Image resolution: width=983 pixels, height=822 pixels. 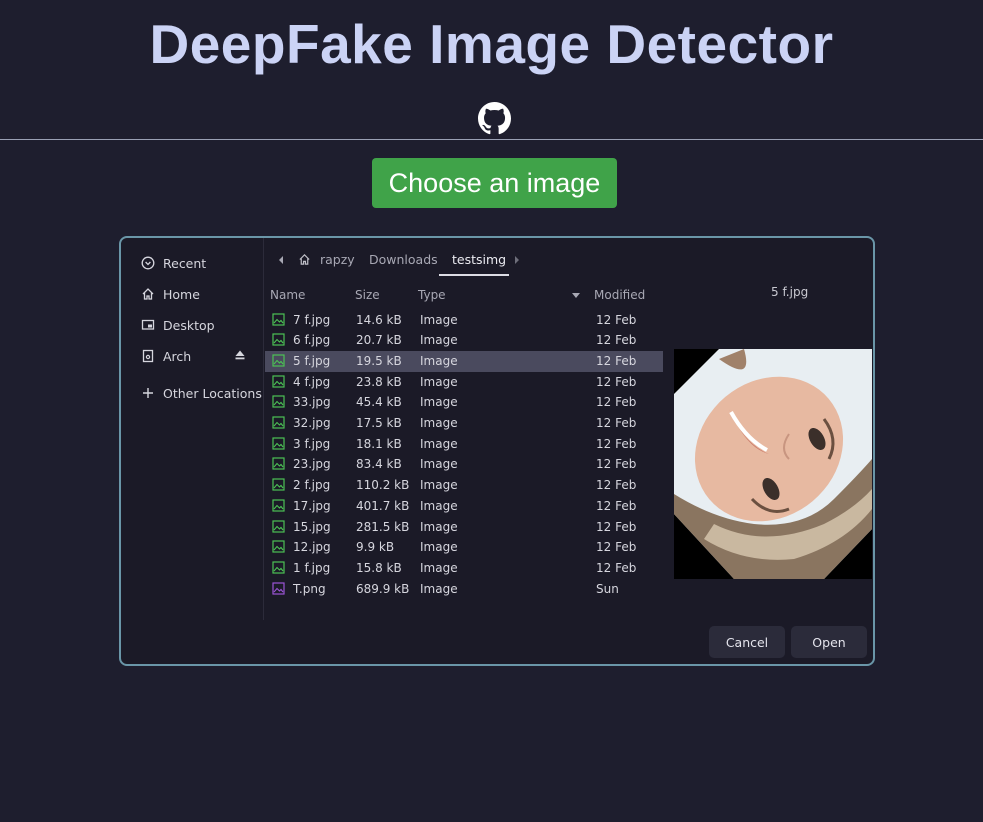 I want to click on file-name: 1 f.jpg, so click(x=312, y=567).